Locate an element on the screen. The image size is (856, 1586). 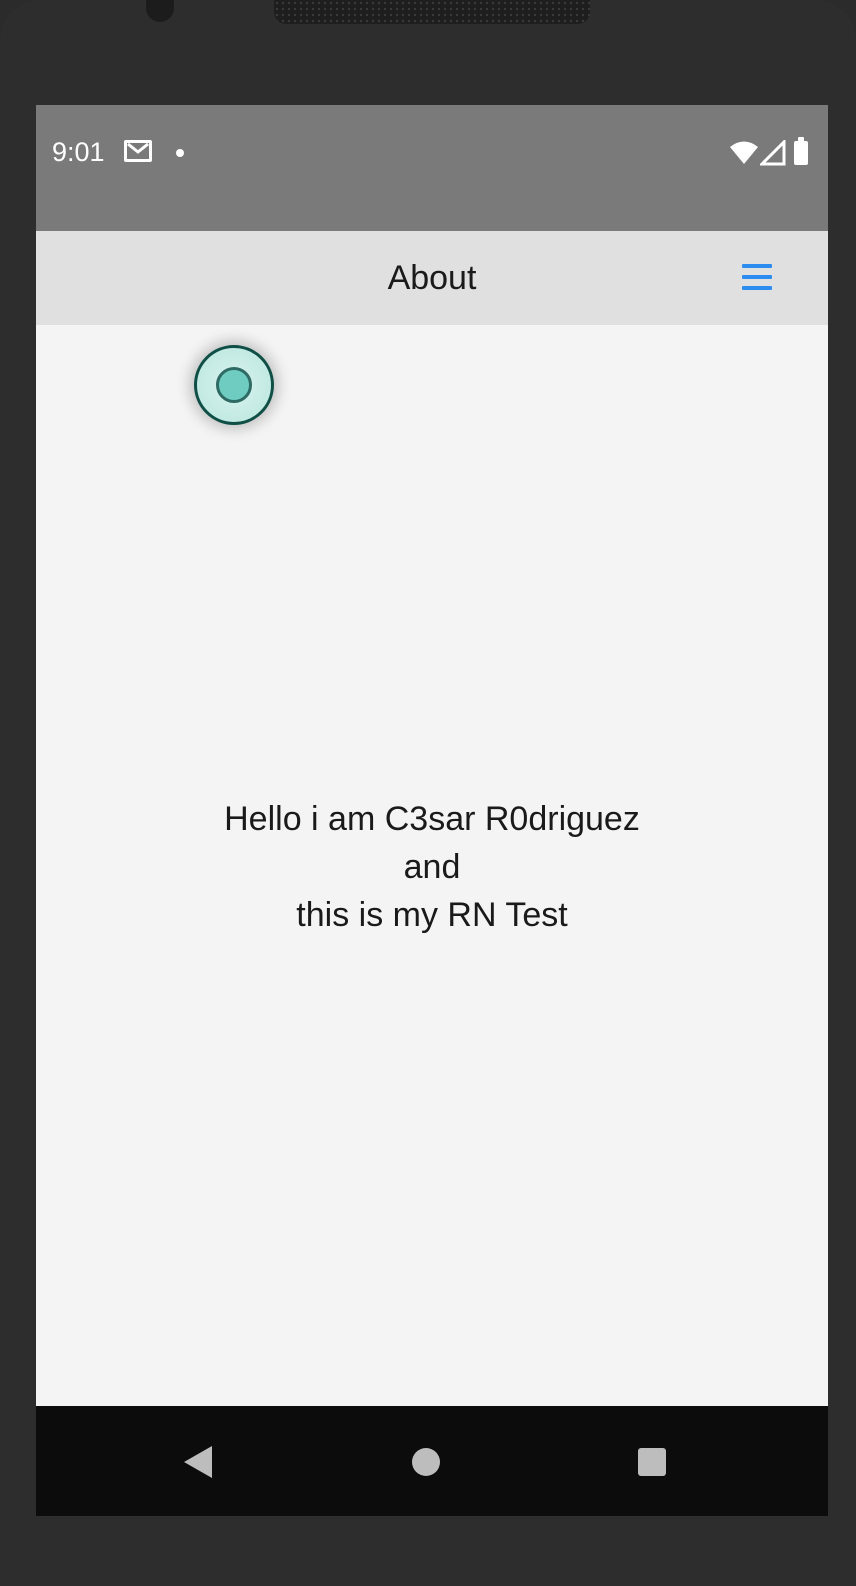
navigation-bar is located at coordinates (432, 1461).